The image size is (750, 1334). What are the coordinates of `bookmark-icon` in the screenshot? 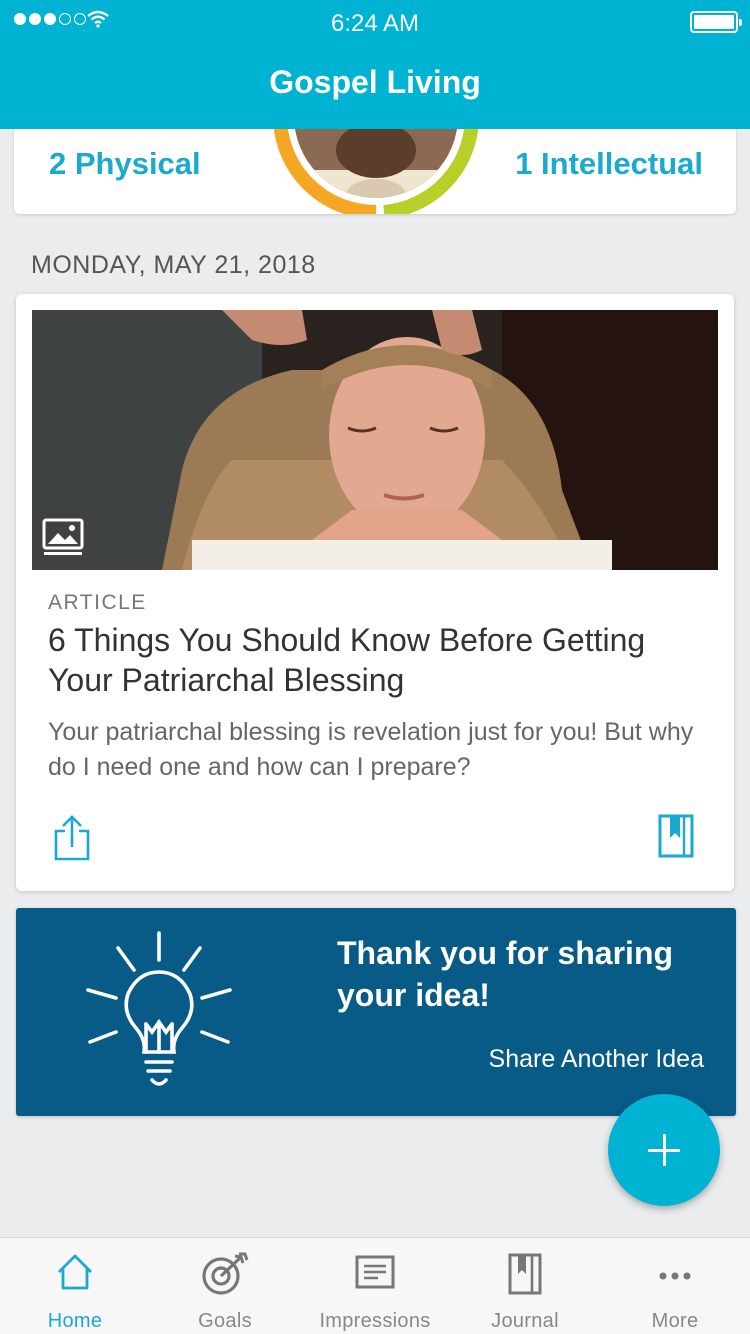 It's located at (677, 836).